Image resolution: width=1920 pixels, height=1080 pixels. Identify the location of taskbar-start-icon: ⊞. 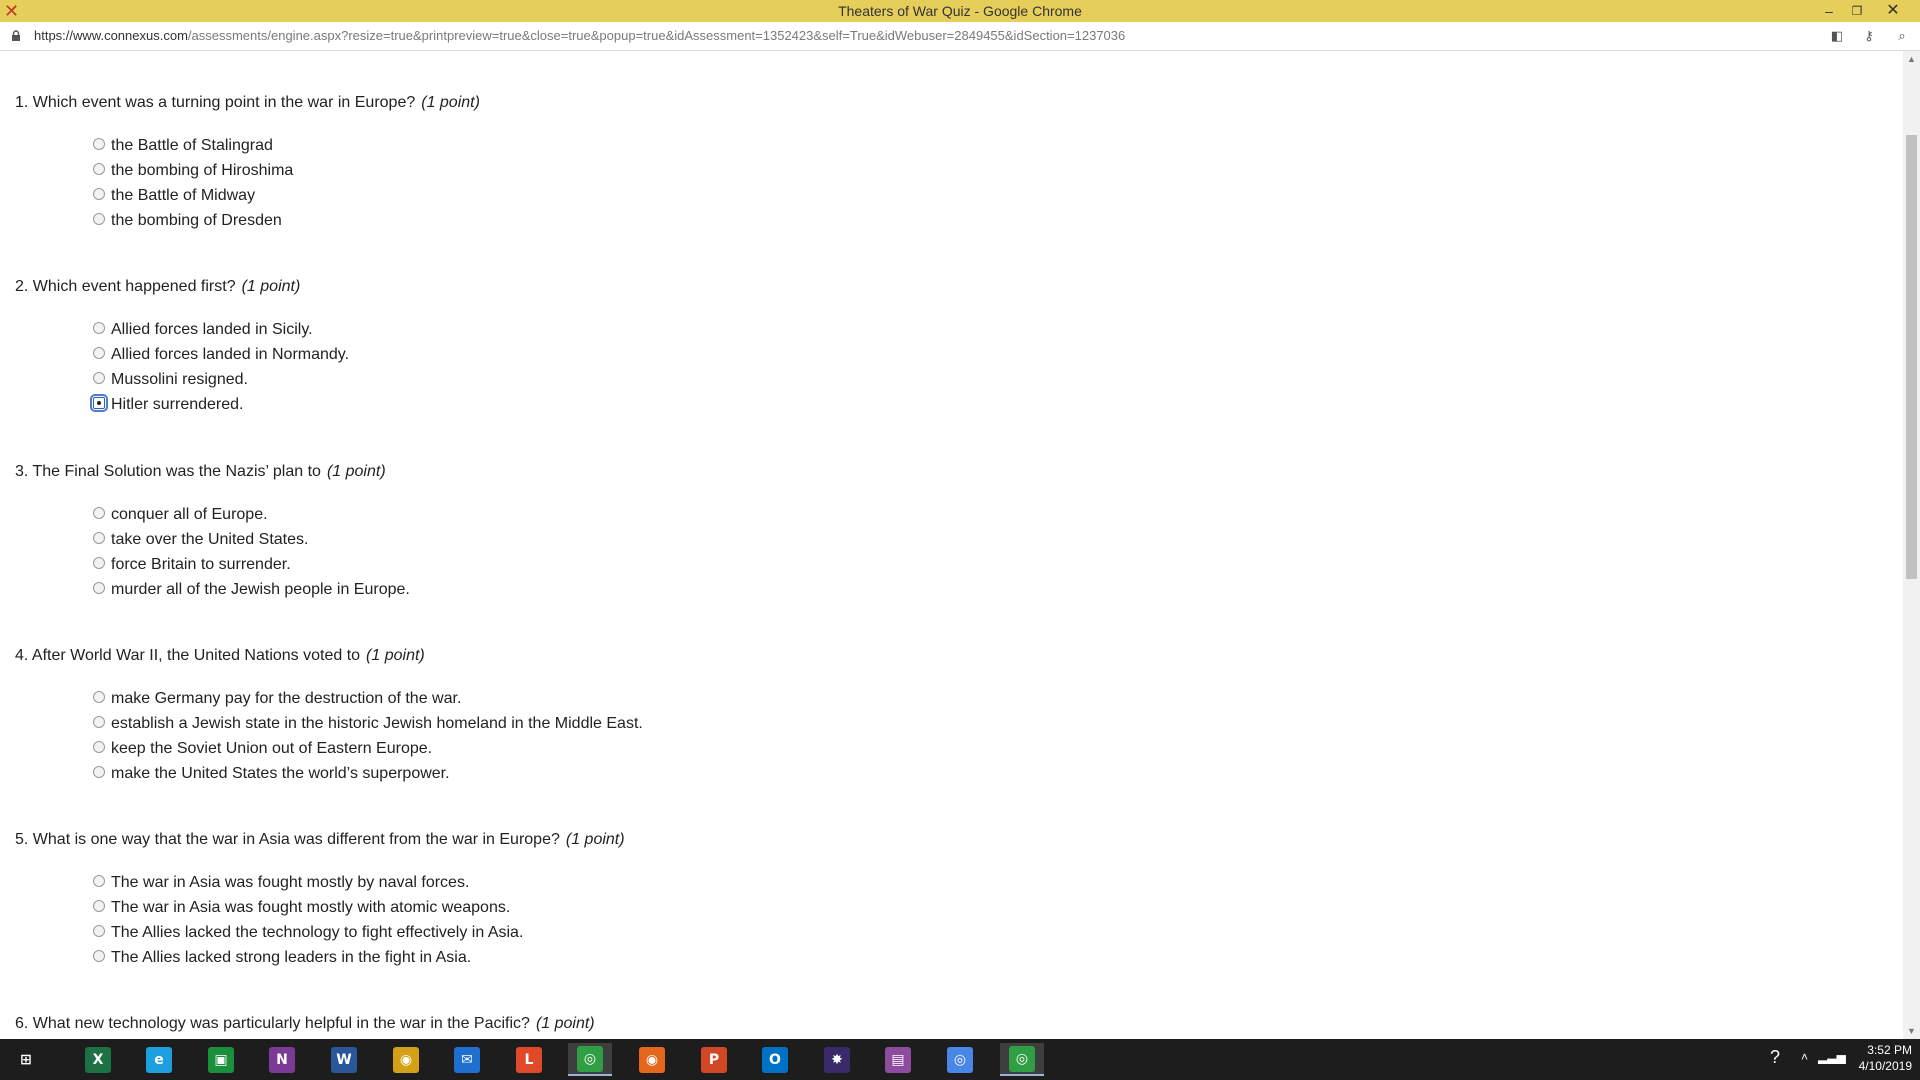
(26, 1059).